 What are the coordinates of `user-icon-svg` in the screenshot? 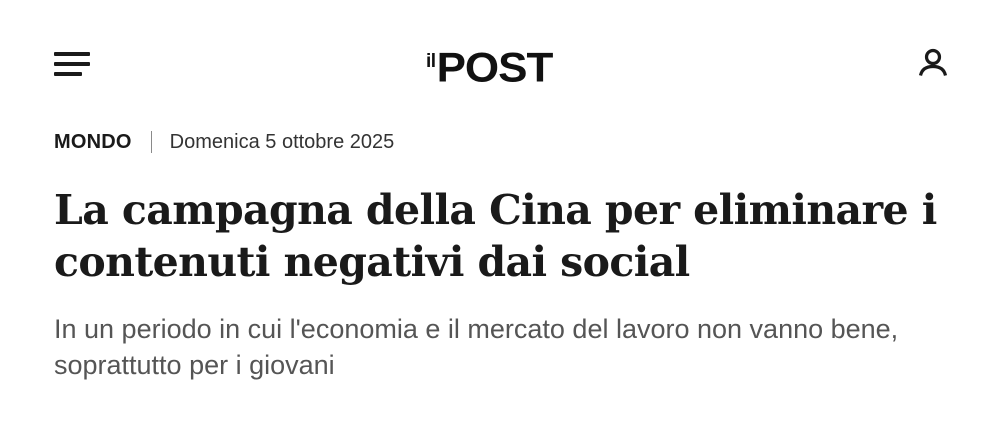 It's located at (933, 62).